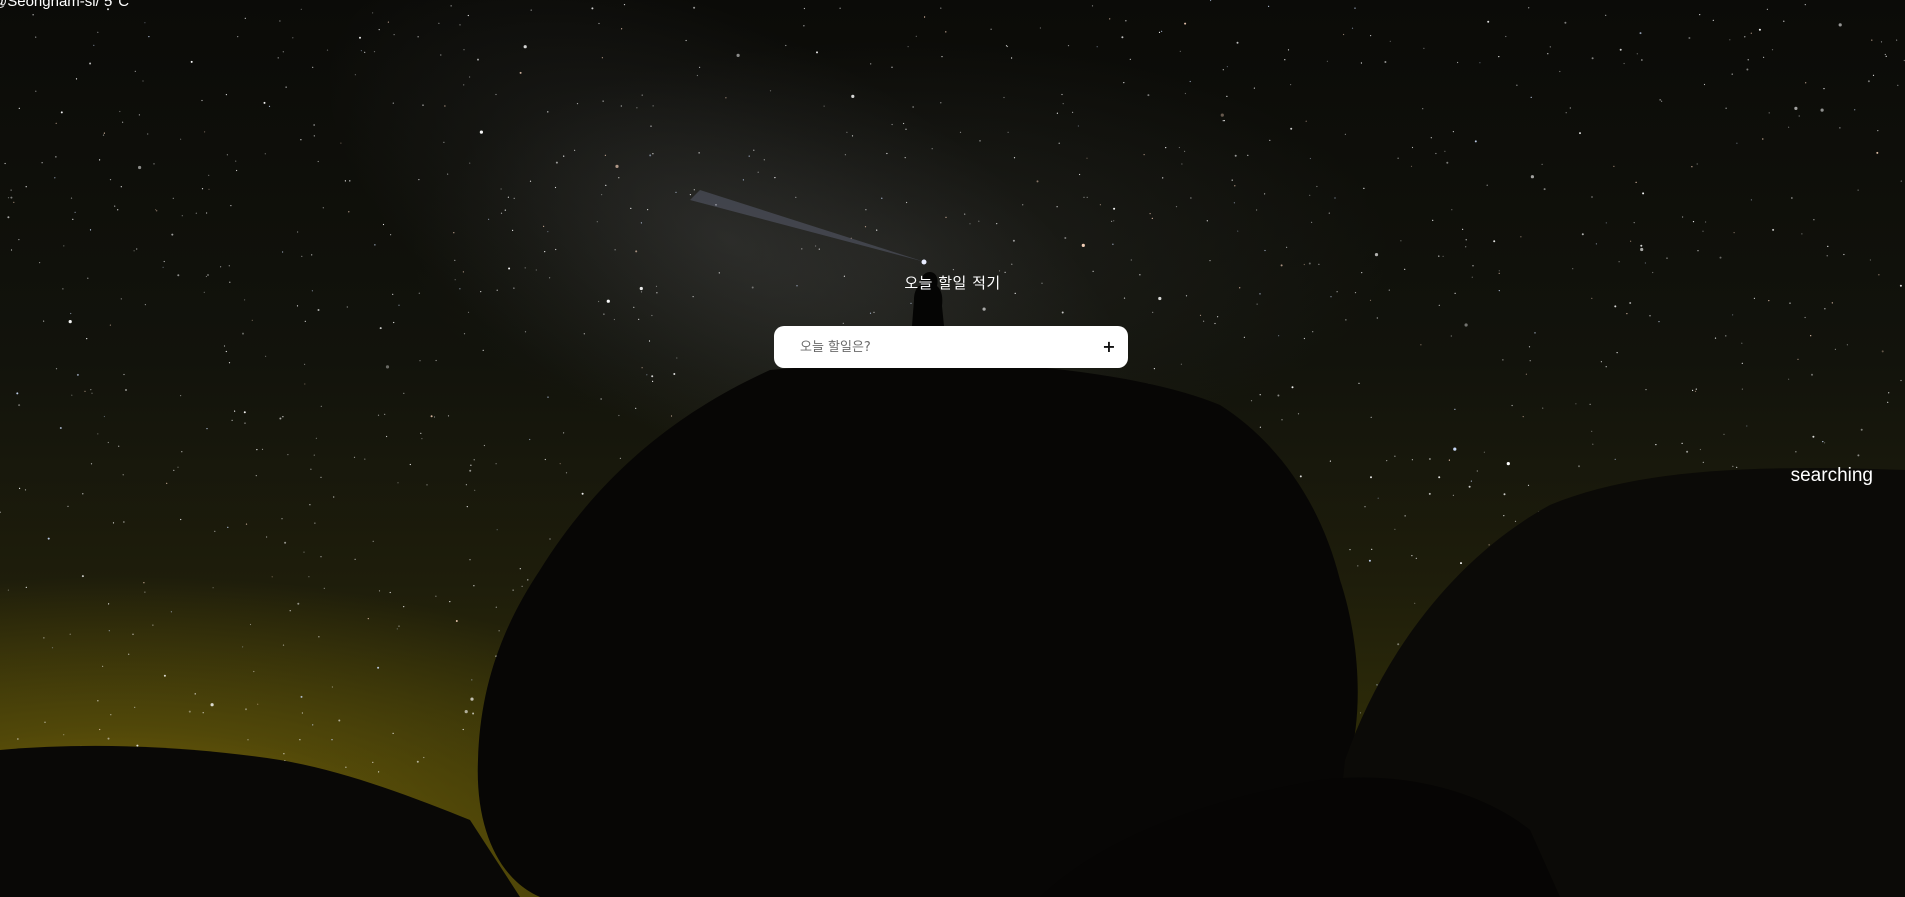  I want to click on weather-location-text: @Seongnam-si/ 5°C, so click(65, 5).